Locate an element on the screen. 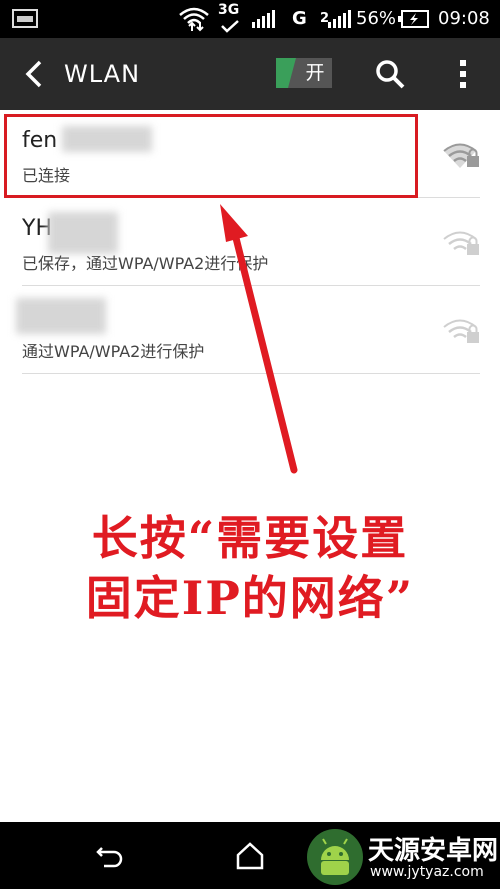 This screenshot has height=889, width=500. android-logo-icon is located at coordinates (335, 857).